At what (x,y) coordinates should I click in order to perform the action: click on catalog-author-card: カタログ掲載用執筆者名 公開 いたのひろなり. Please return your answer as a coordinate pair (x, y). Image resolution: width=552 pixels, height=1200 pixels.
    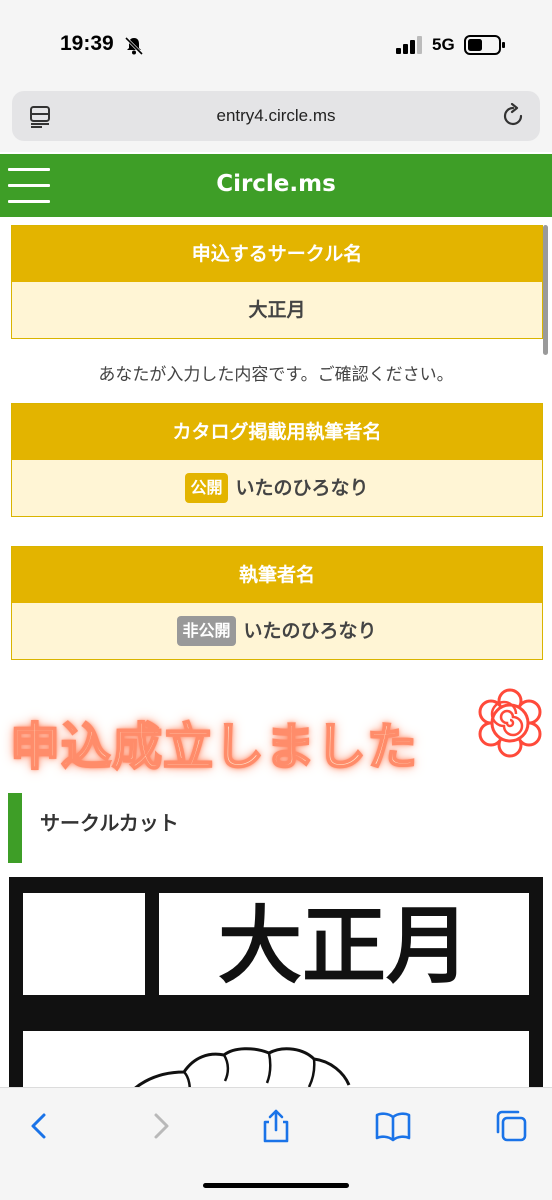
    Looking at the image, I should click on (277, 460).